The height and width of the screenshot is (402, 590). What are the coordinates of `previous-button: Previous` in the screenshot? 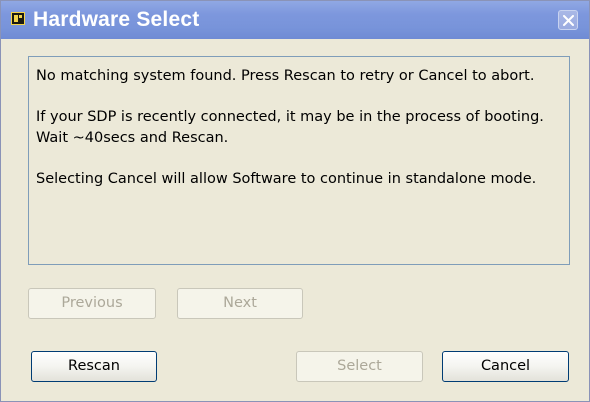 It's located at (92, 303).